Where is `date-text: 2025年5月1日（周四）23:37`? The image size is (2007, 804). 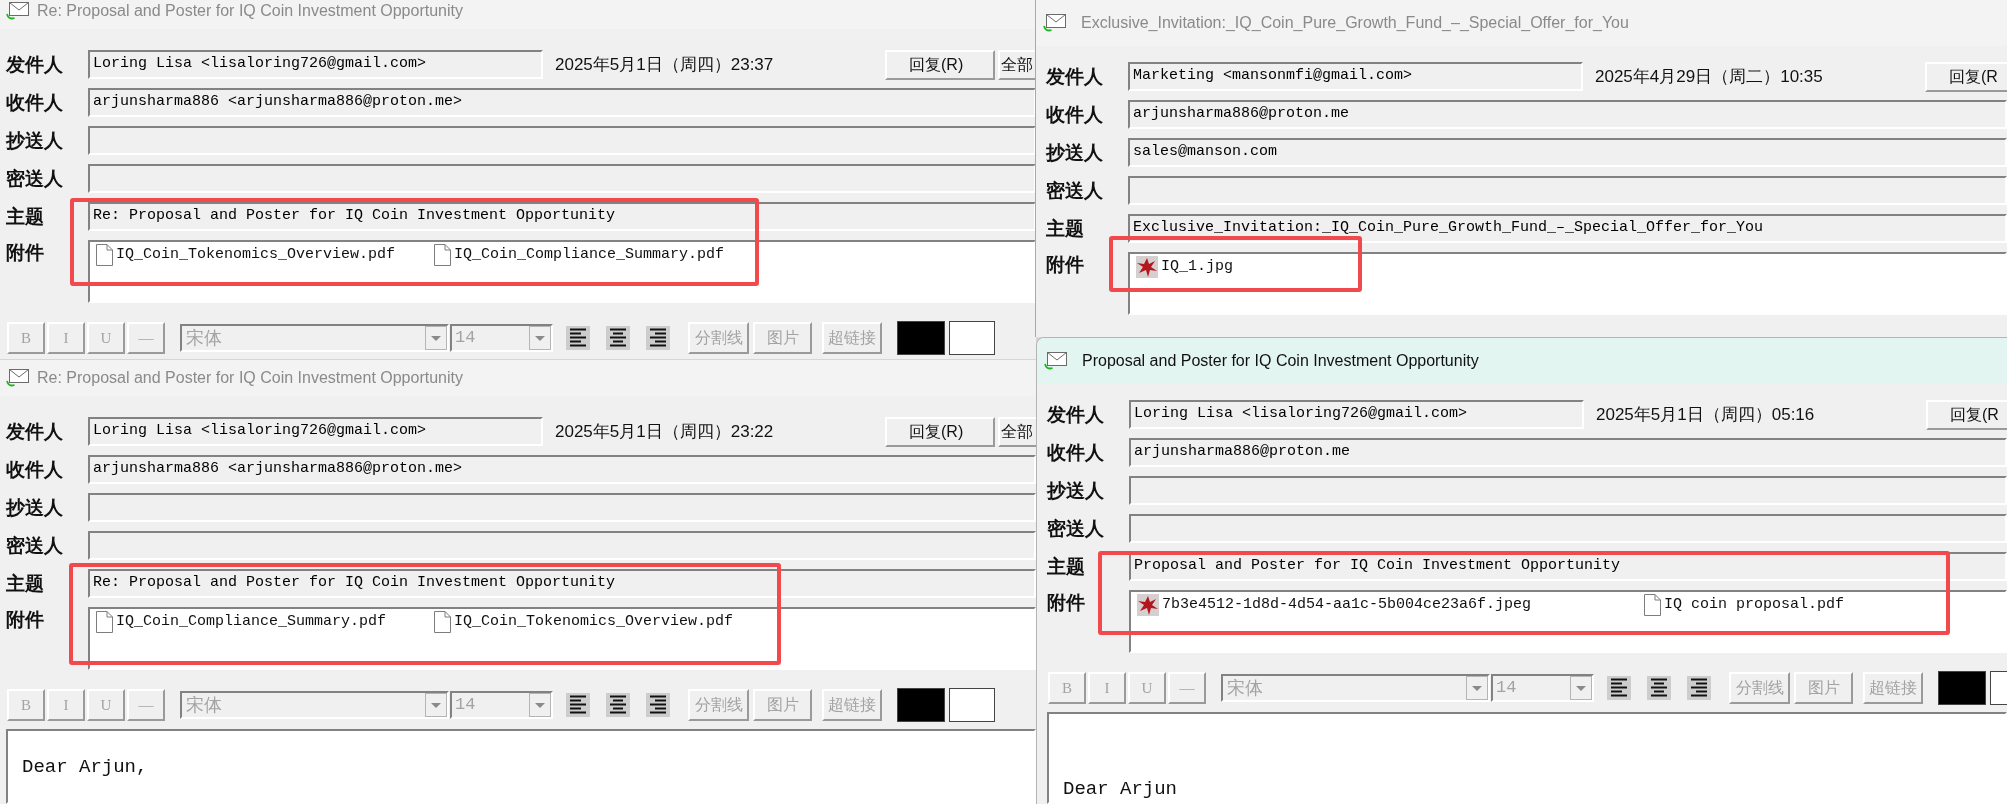
date-text: 2025年5月1日（周四）23:37 is located at coordinates (664, 64).